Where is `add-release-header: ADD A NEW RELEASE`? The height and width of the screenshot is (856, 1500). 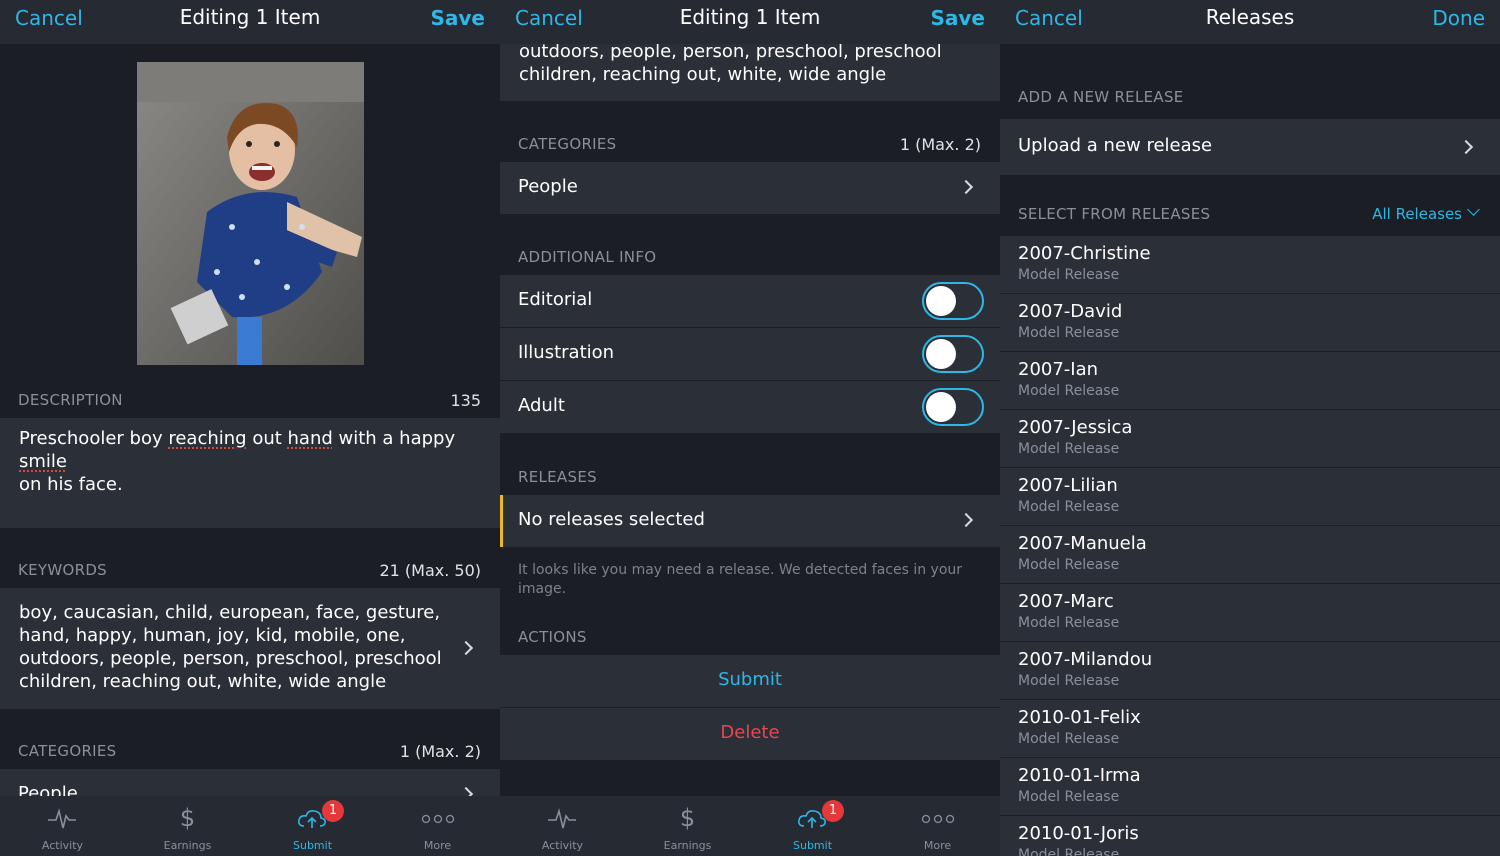
add-release-header: ADD A NEW RELEASE is located at coordinates (1101, 97).